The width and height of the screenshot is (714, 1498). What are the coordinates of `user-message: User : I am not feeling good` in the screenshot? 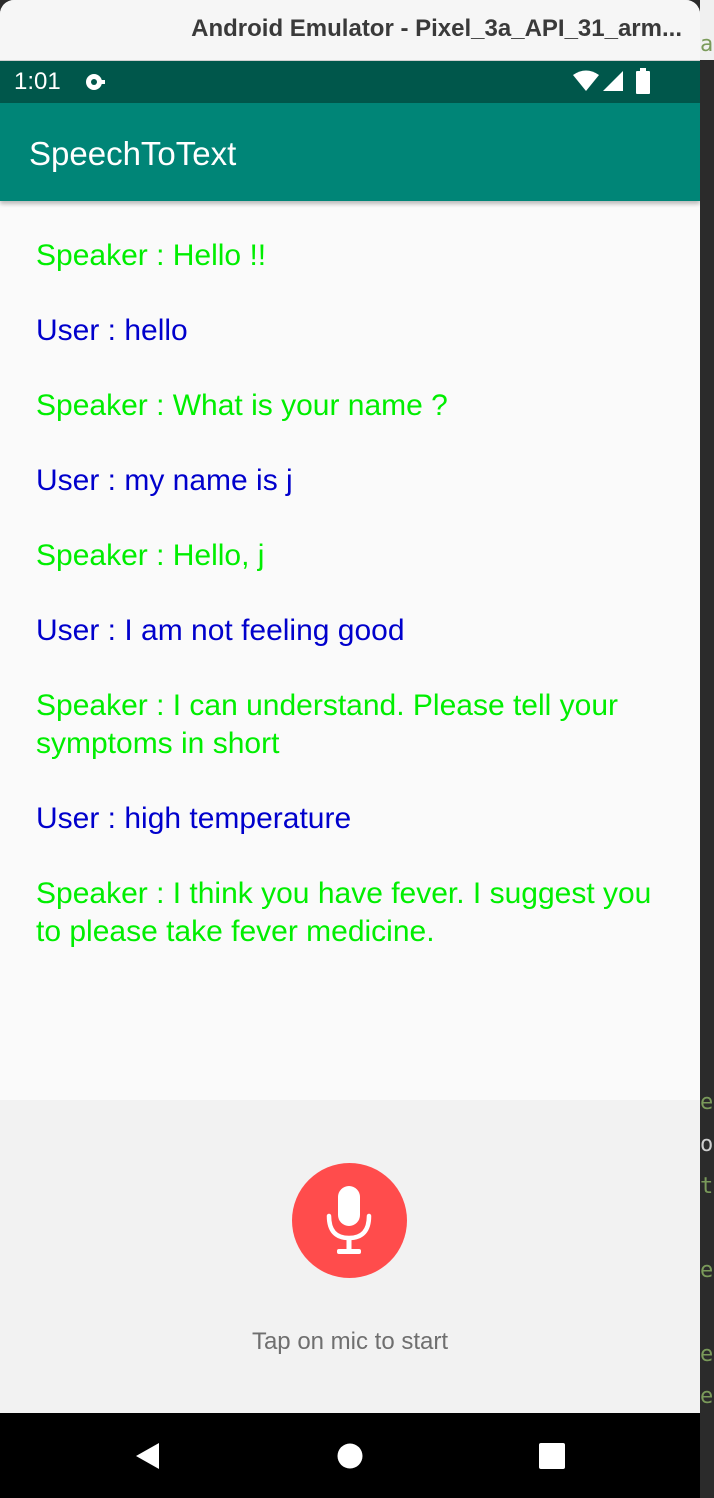 It's located at (220, 630).